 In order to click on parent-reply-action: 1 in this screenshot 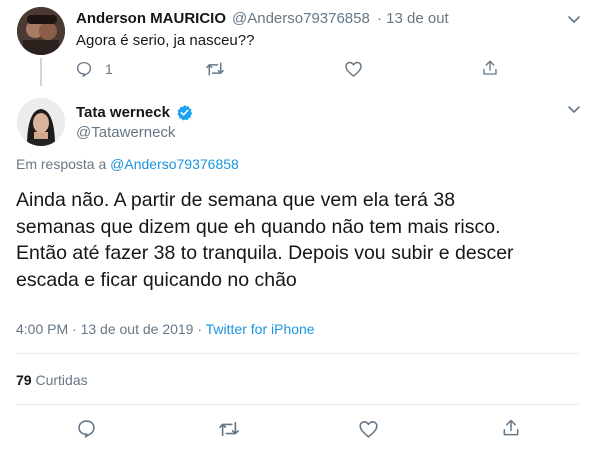, I will do `click(94, 69)`.